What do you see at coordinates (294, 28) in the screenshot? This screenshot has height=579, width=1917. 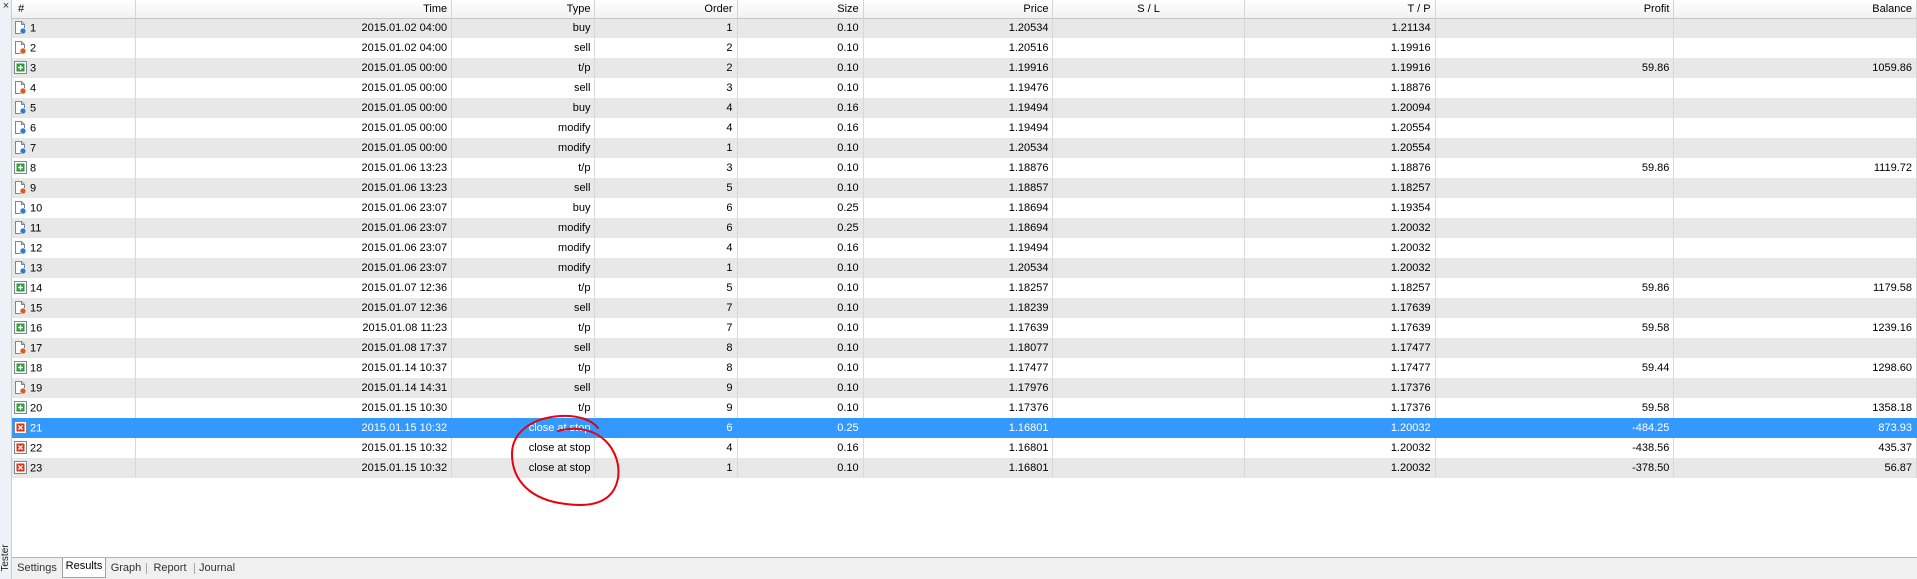 I see `time-cell: 2015.01.02 04:00` at bounding box center [294, 28].